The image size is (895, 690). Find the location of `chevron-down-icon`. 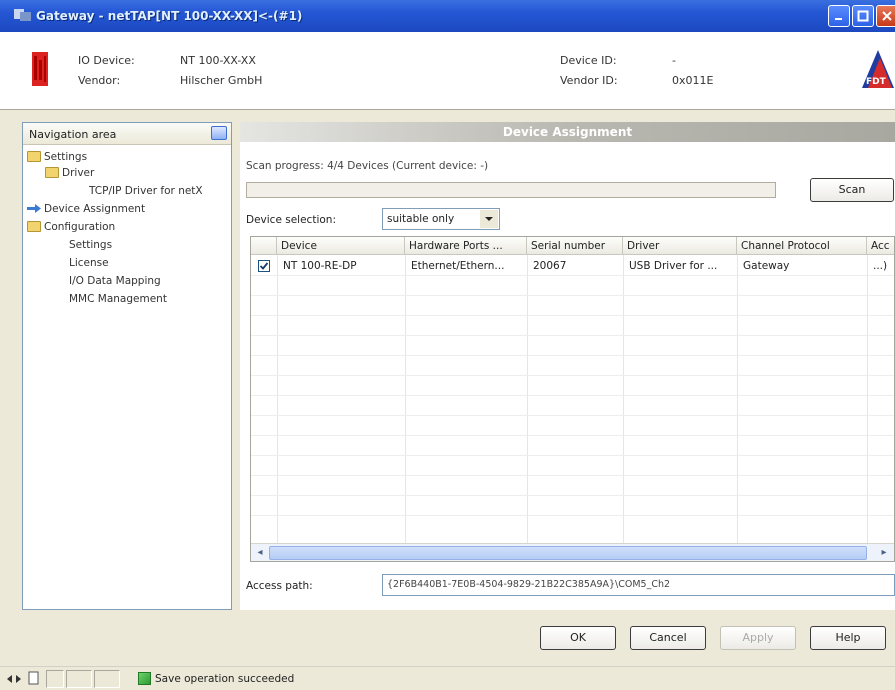

chevron-down-icon is located at coordinates (489, 219).